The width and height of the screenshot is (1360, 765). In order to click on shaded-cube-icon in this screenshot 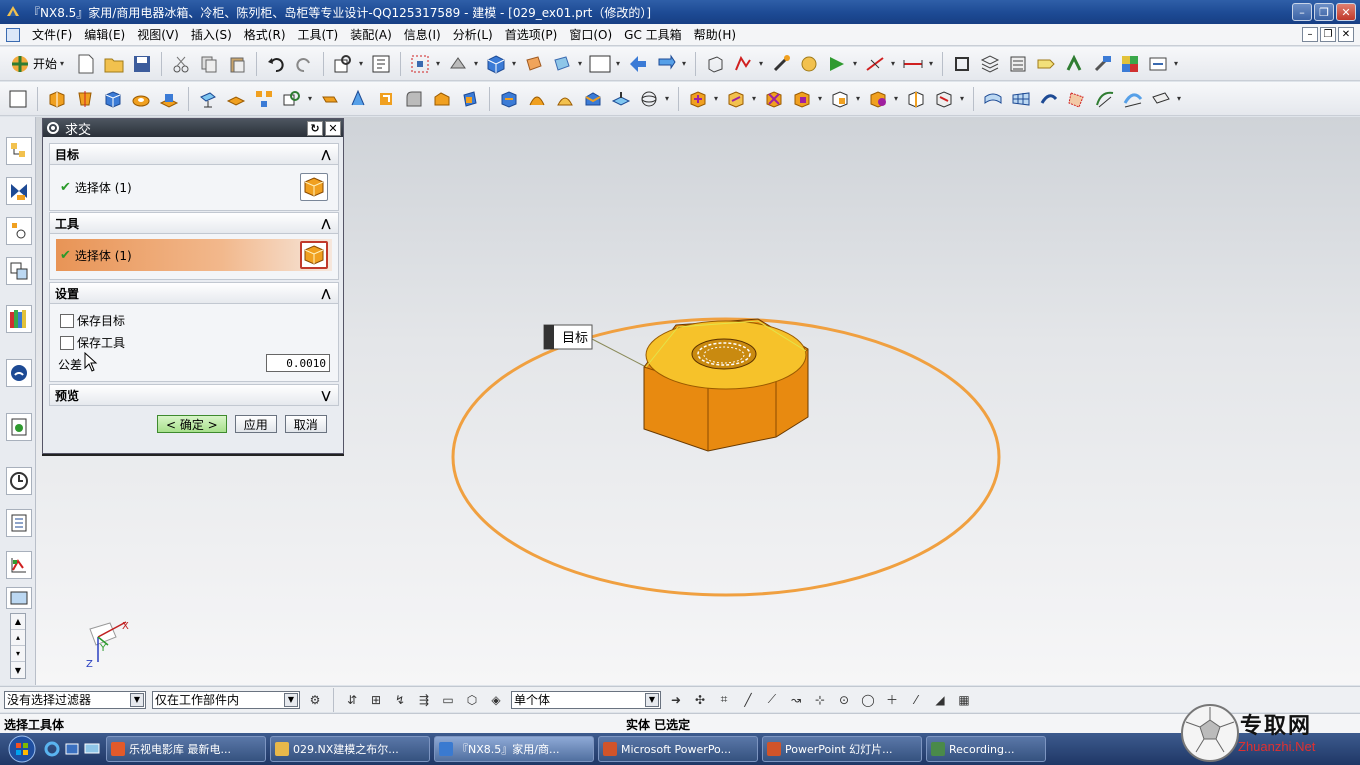, I will do `click(496, 64)`.